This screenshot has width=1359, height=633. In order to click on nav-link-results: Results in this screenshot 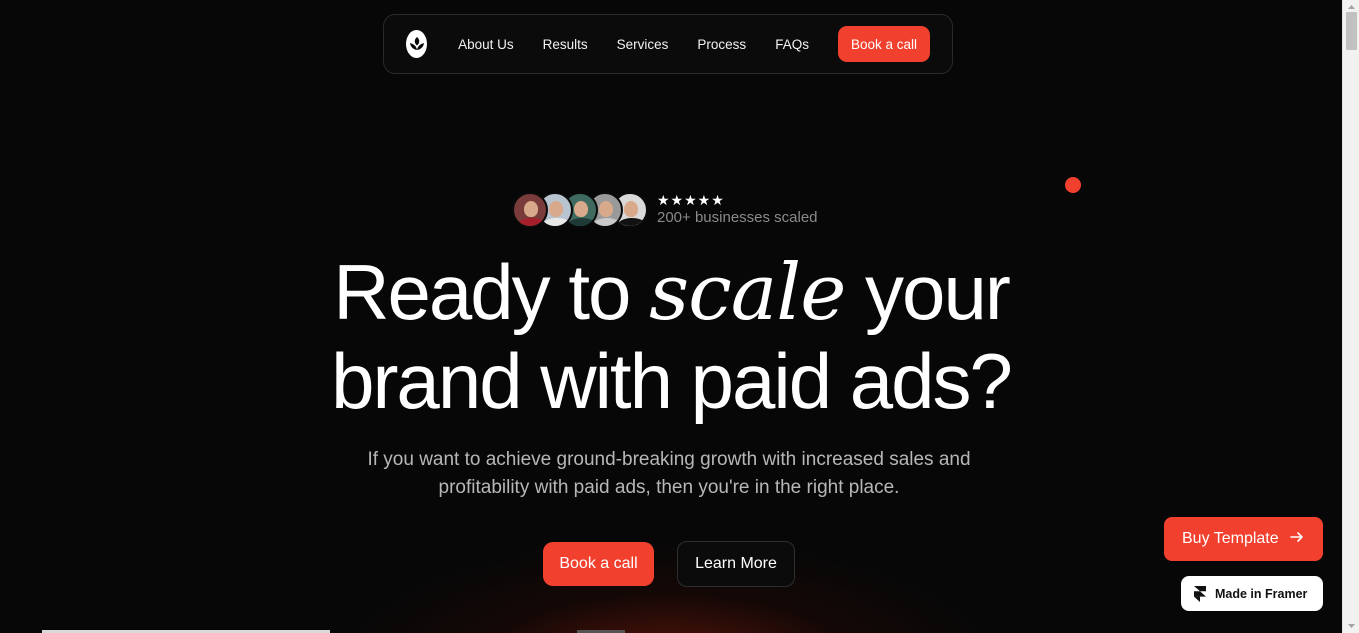, I will do `click(565, 44)`.